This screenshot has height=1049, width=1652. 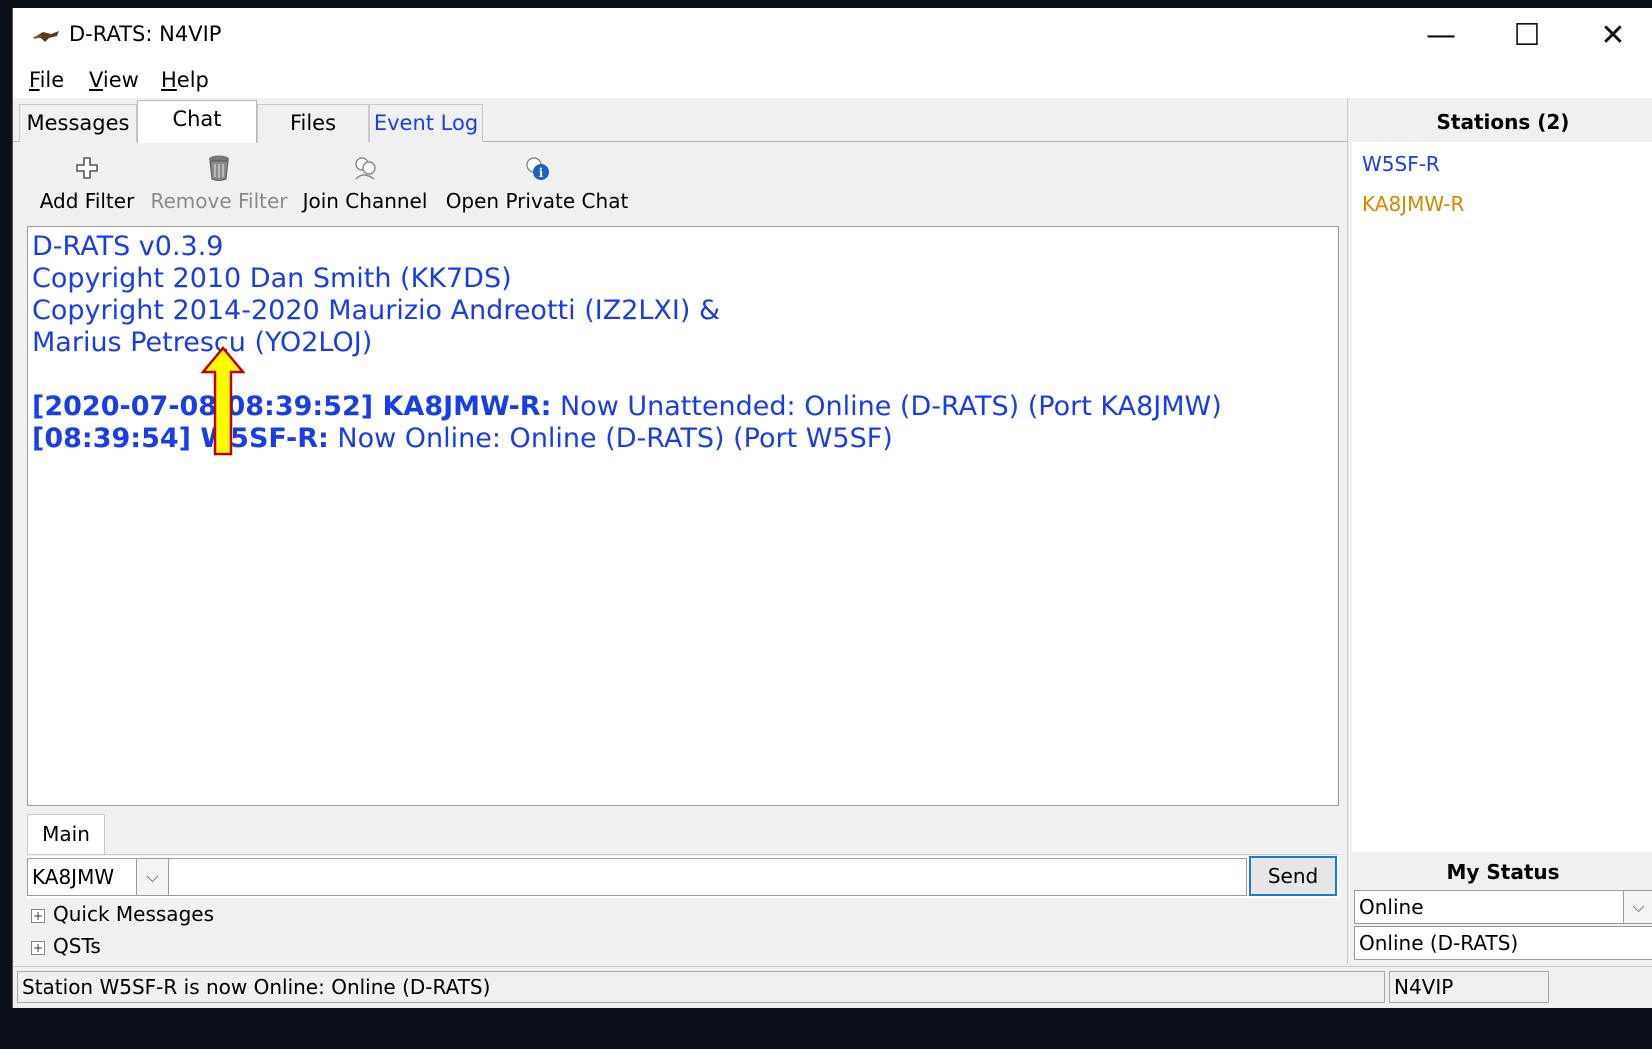 I want to click on chat-entry-prefix: [08:39:54] W5SF-R:, so click(x=180, y=438).